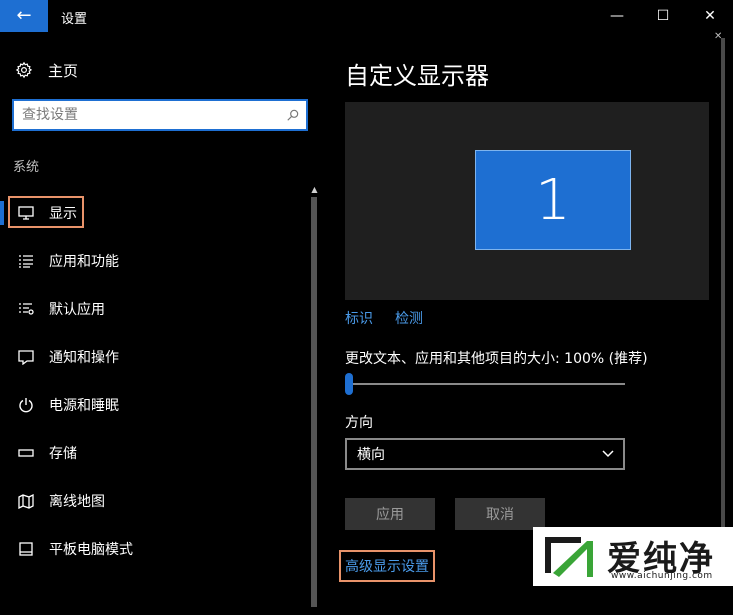 Image resolution: width=733 pixels, height=615 pixels. I want to click on maximize-button: ☐, so click(663, 16).